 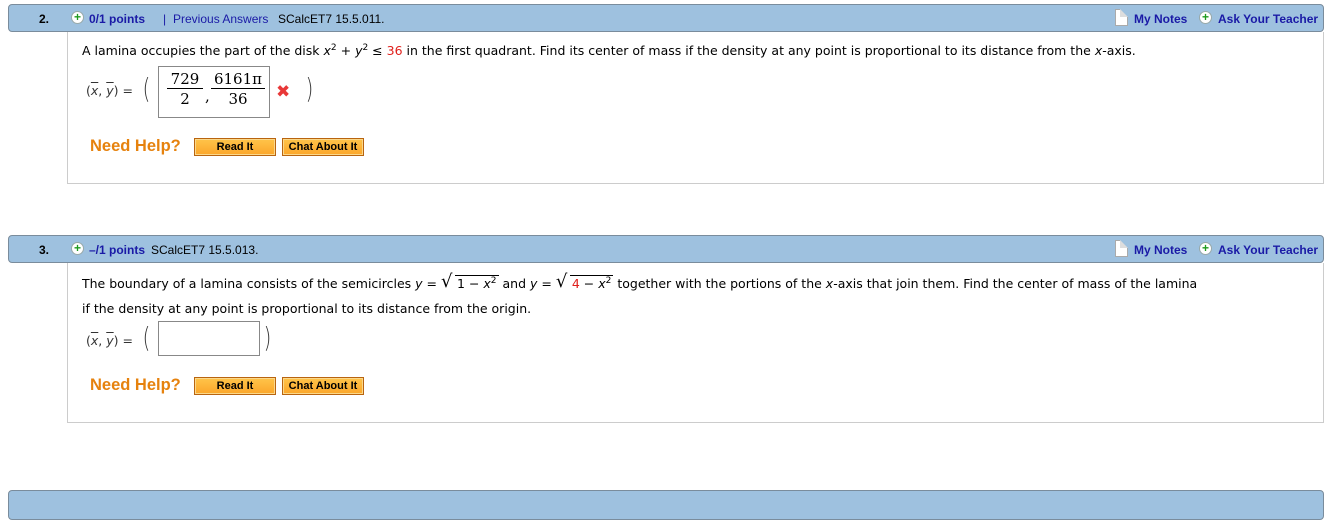 I want to click on question-number: 2., so click(x=44, y=19).